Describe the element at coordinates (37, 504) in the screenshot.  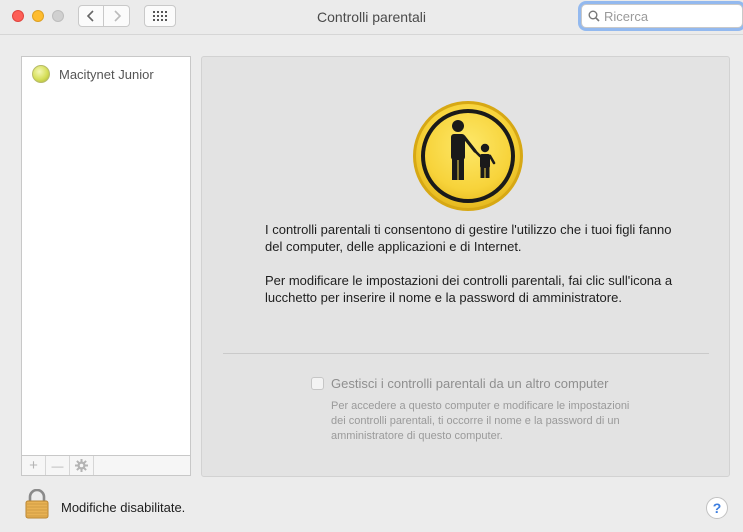
I see `padlock-icon` at that location.